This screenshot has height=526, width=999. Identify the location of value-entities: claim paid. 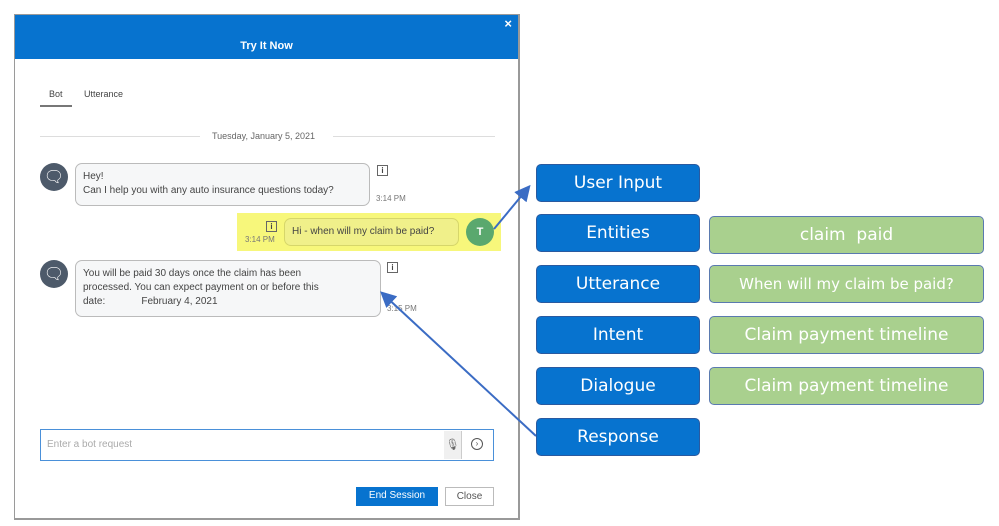
(846, 235).